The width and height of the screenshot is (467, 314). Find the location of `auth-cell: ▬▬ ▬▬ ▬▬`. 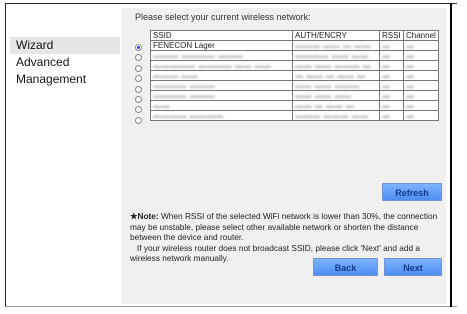

auth-cell: ▬▬ ▬▬ ▬▬ is located at coordinates (336, 95).